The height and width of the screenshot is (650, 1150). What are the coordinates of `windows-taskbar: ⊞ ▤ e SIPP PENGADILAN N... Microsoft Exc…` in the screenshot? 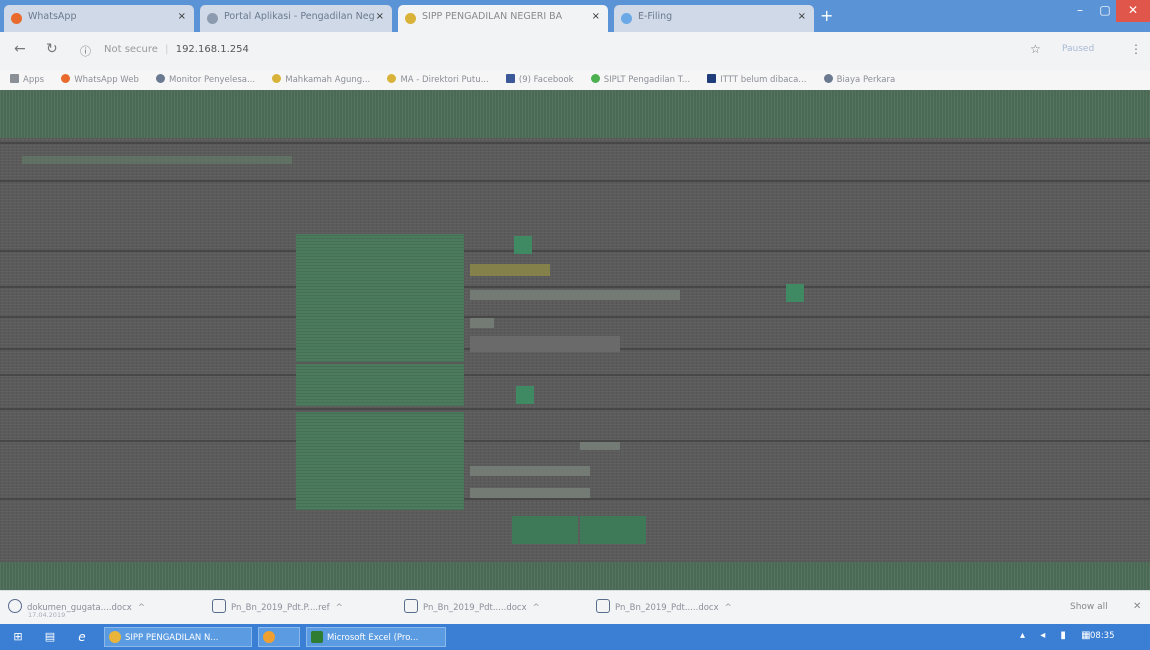 It's located at (575, 637).